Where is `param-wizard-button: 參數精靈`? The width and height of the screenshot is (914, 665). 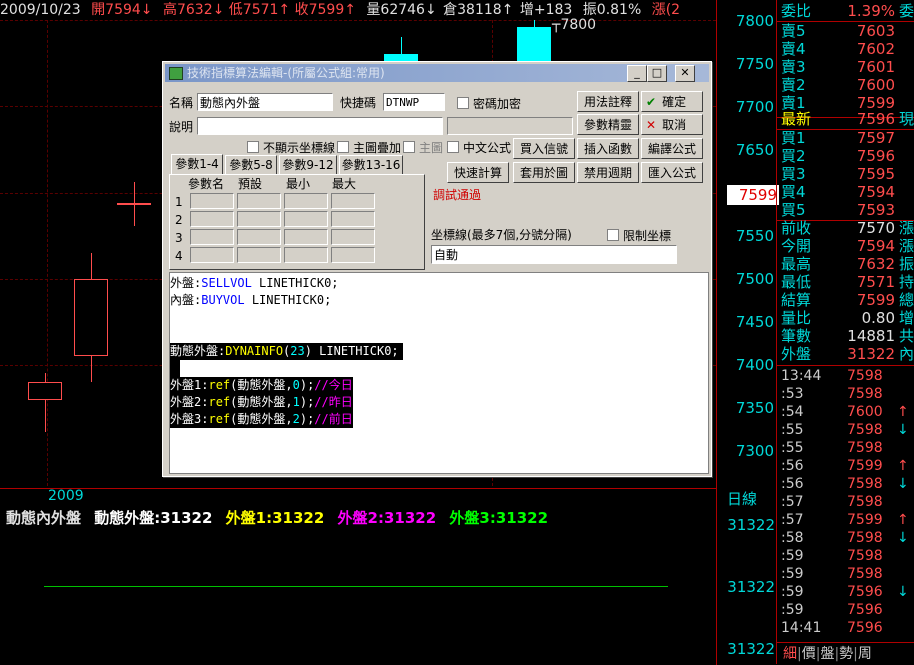 param-wizard-button: 參數精靈 is located at coordinates (608, 124).